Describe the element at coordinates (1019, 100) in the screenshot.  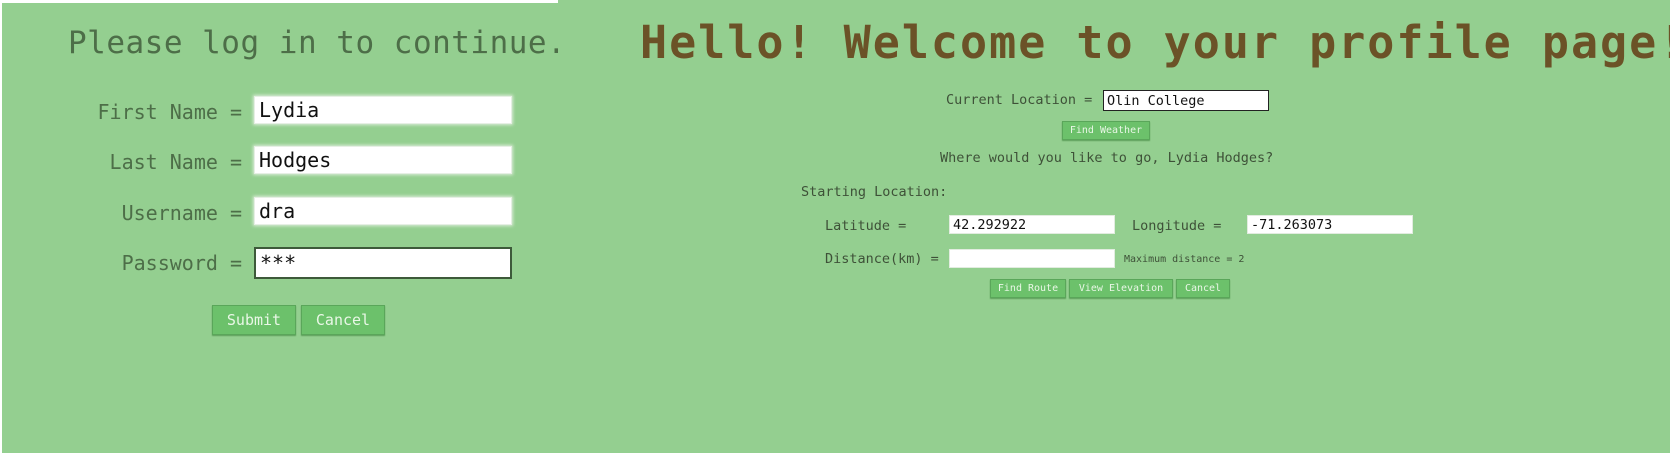
I see `current-location-label: Current Location =` at that location.